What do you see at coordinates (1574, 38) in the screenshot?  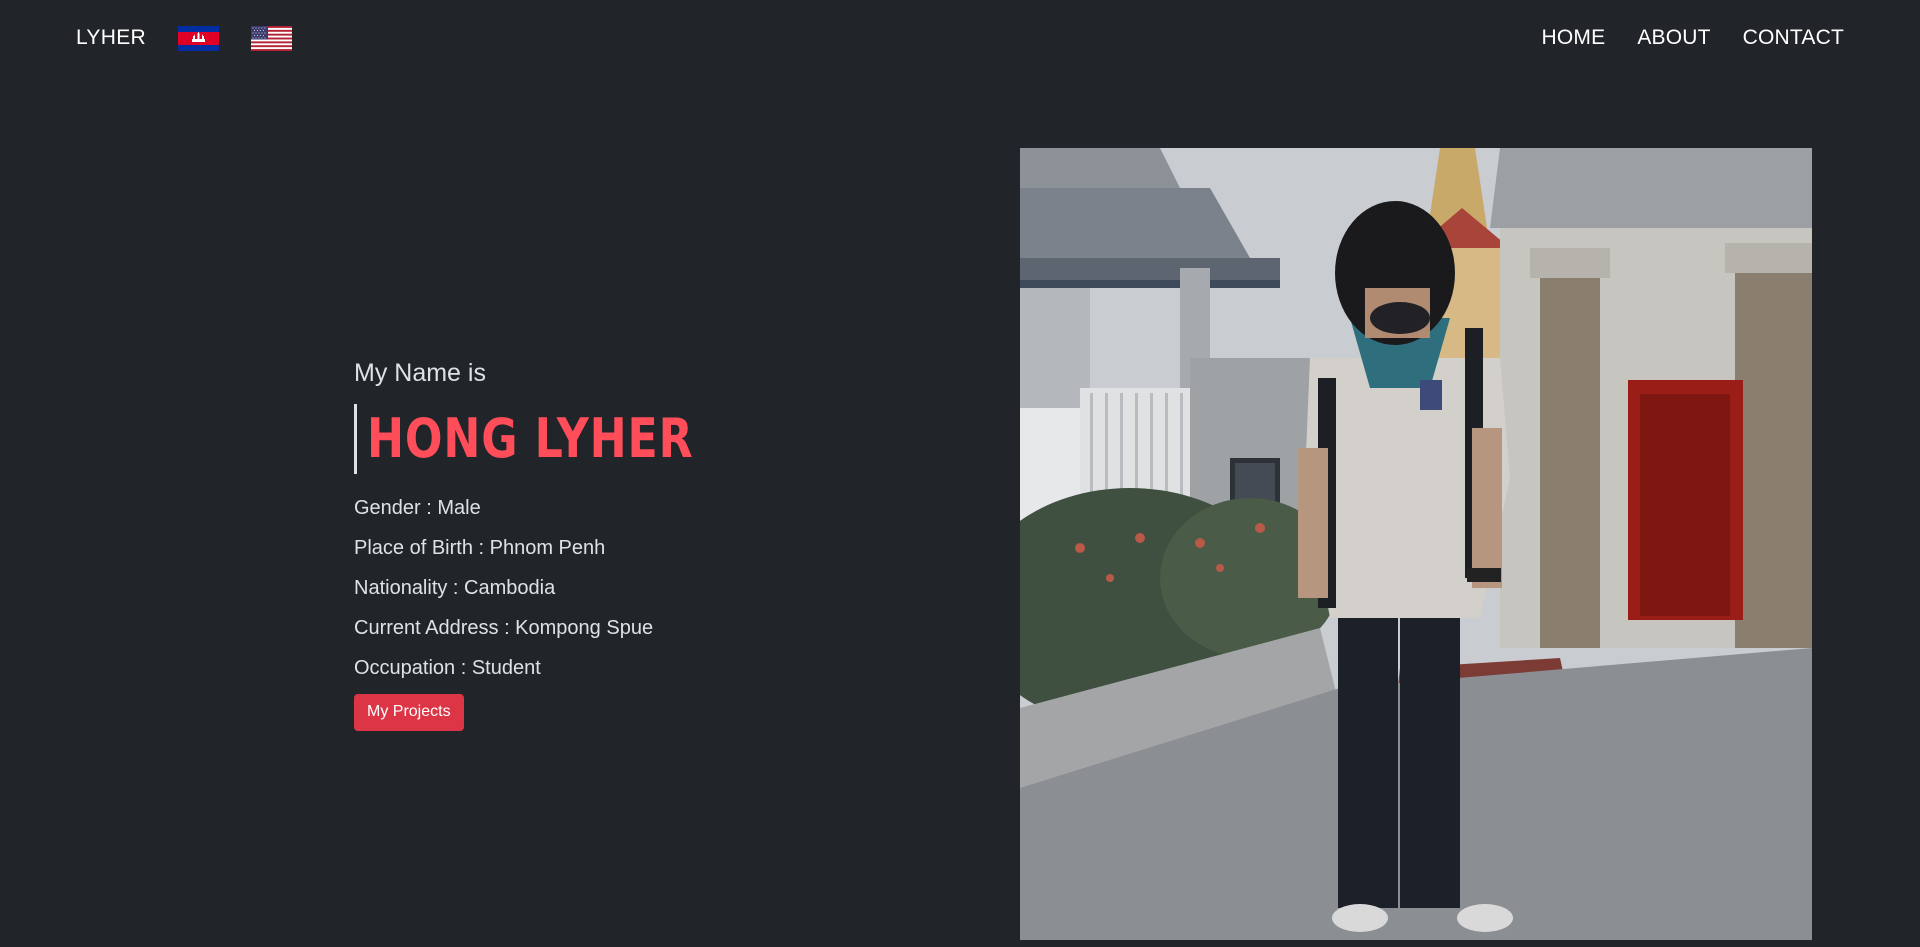 I see `nav-link-home: HOME` at bounding box center [1574, 38].